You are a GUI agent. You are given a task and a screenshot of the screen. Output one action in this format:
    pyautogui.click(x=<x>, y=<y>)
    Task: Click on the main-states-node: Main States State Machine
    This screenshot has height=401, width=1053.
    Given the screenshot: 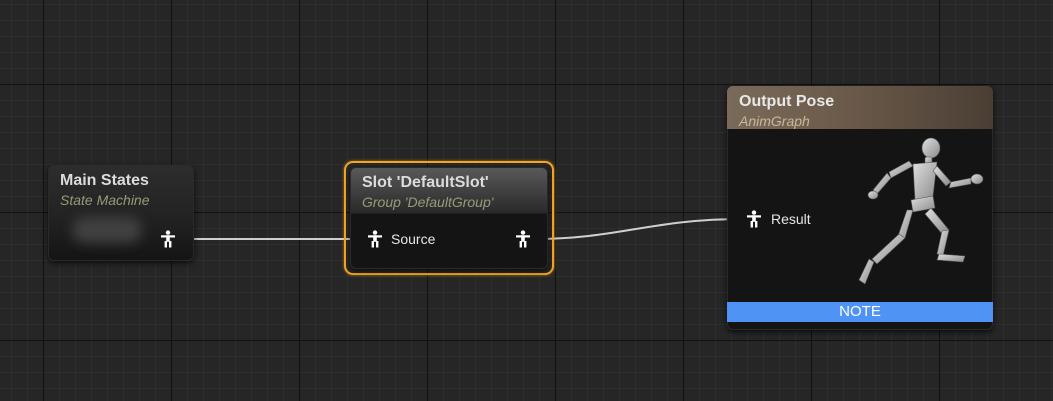 What is the action you would take?
    pyautogui.click(x=121, y=213)
    